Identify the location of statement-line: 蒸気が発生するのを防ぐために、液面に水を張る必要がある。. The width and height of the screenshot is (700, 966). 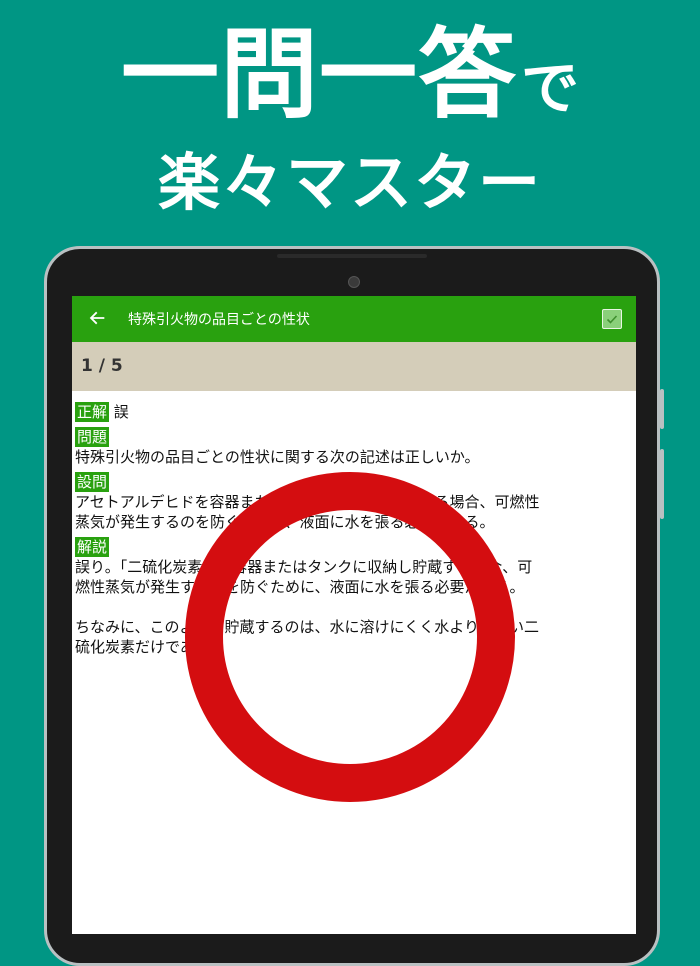
(285, 522).